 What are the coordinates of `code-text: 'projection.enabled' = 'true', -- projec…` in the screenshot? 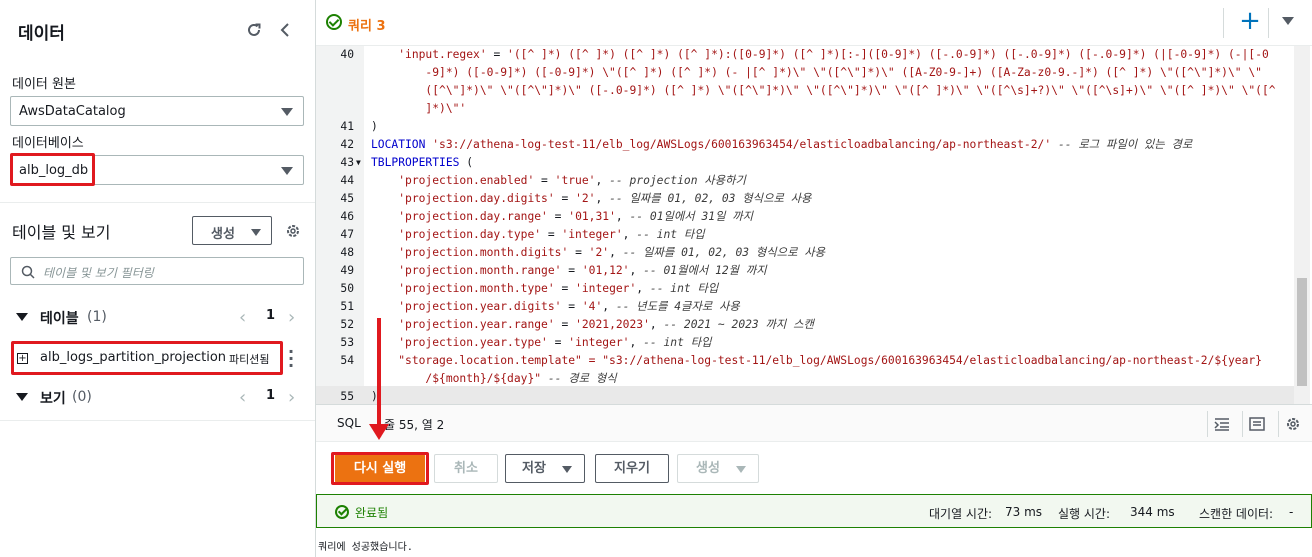 It's located at (558, 181).